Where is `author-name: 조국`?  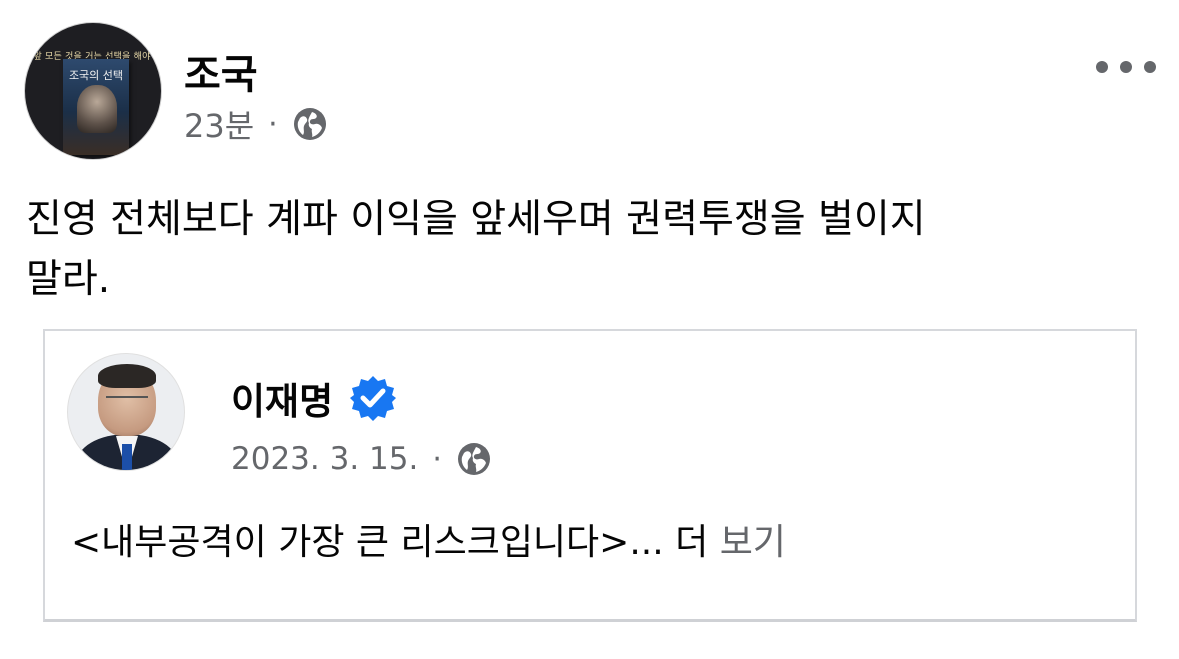 author-name: 조국 is located at coordinates (221, 71).